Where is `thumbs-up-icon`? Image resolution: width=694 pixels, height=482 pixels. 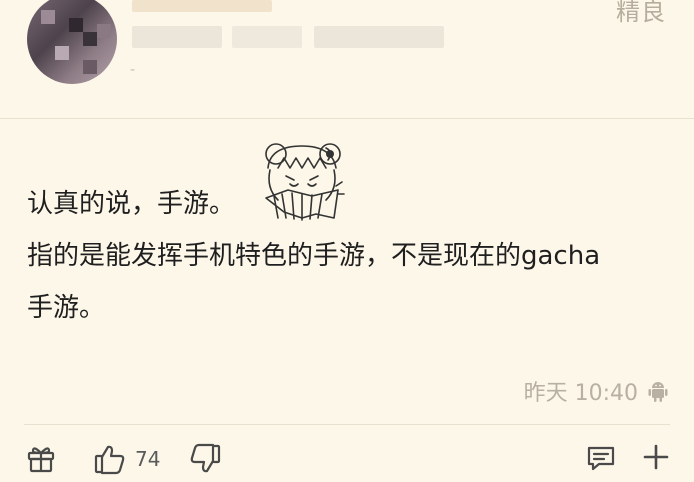 thumbs-up-icon is located at coordinates (109, 460).